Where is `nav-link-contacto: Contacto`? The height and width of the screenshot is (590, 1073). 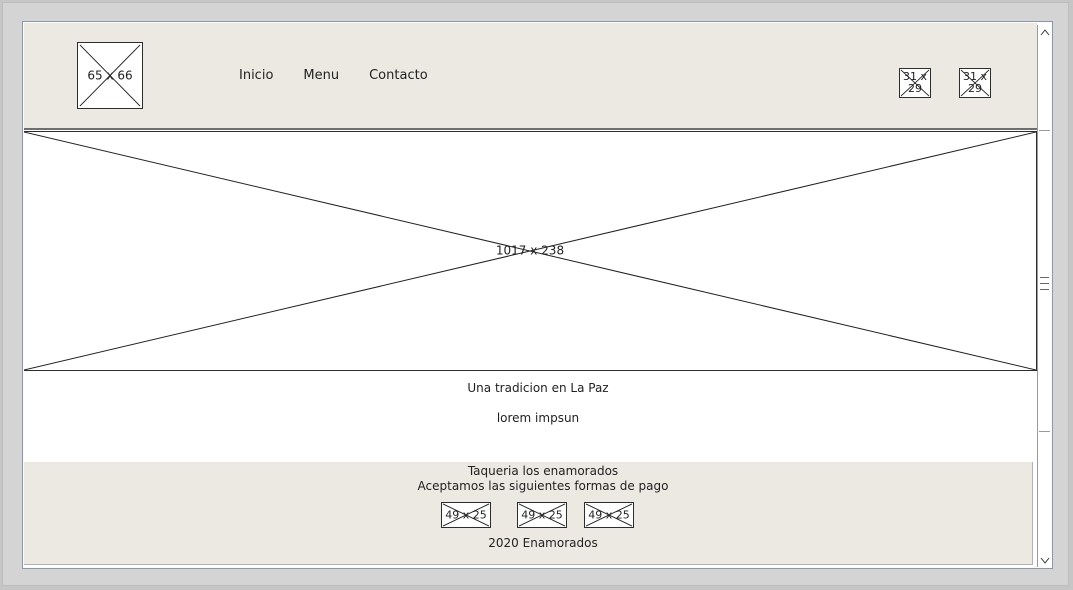
nav-link-contacto: Contacto is located at coordinates (398, 75).